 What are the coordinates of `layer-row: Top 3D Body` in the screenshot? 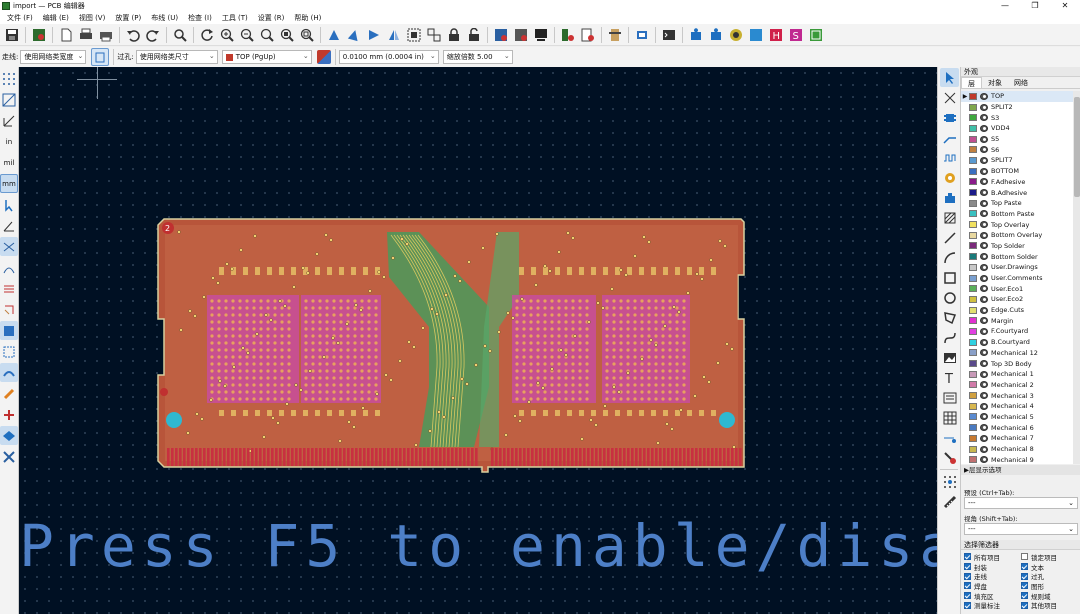 It's located at (1017, 363).